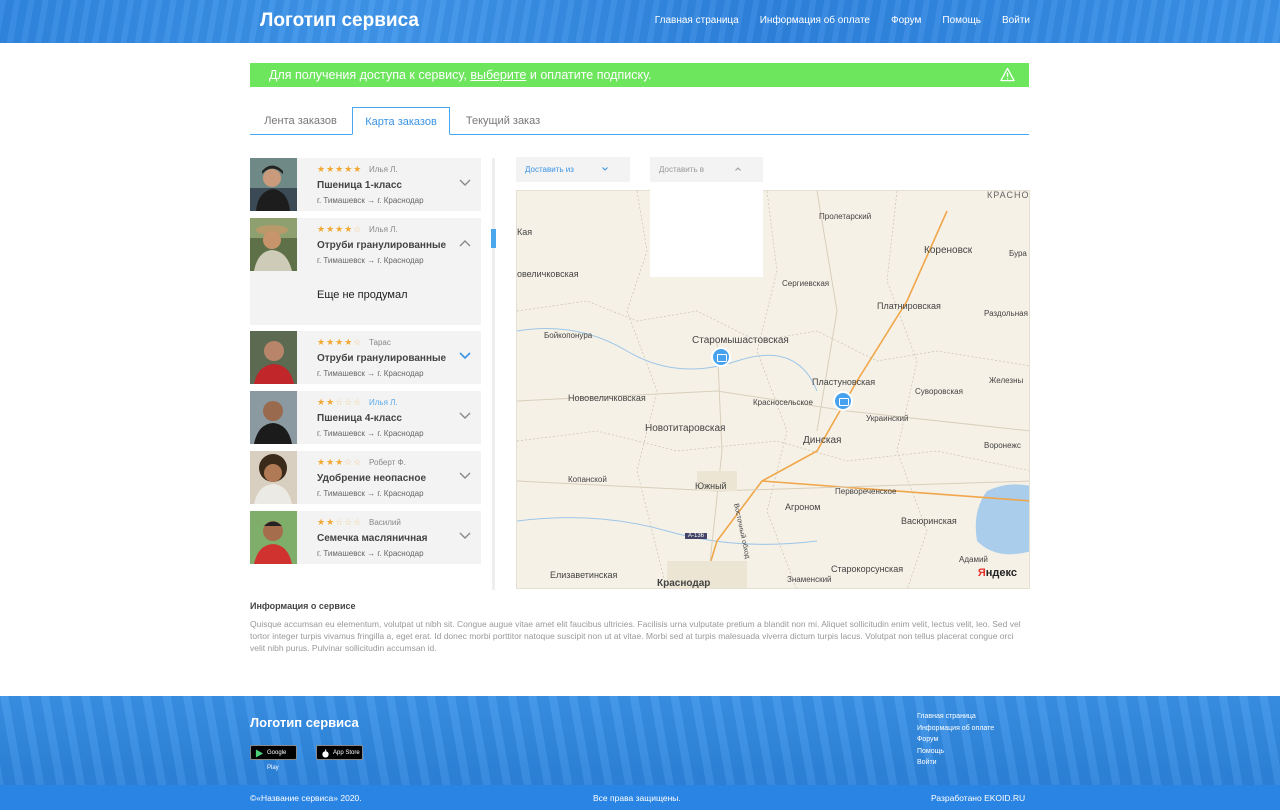 This screenshot has width=1280, height=810. I want to click on alert-text-before: Для получения доступа к сервису,, so click(370, 75).